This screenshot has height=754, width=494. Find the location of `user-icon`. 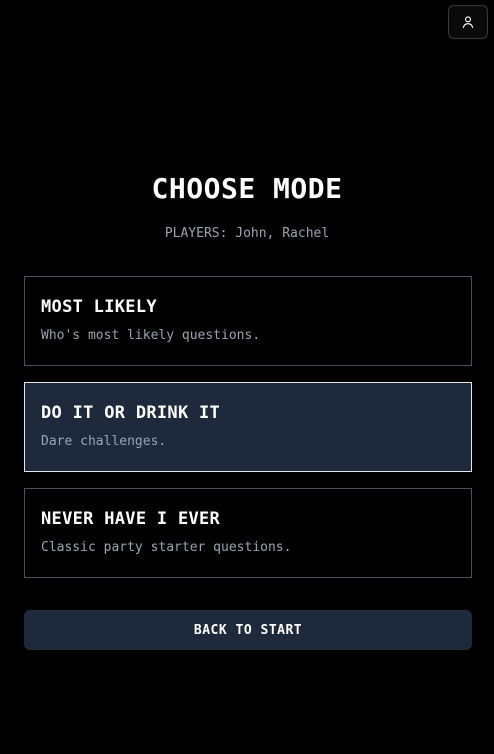

user-icon is located at coordinates (468, 22).